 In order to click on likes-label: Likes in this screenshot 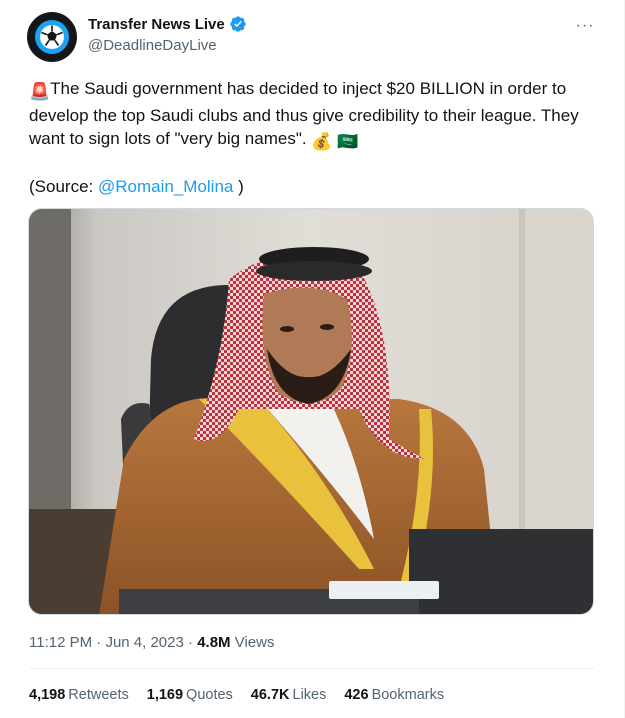, I will do `click(309, 695)`.